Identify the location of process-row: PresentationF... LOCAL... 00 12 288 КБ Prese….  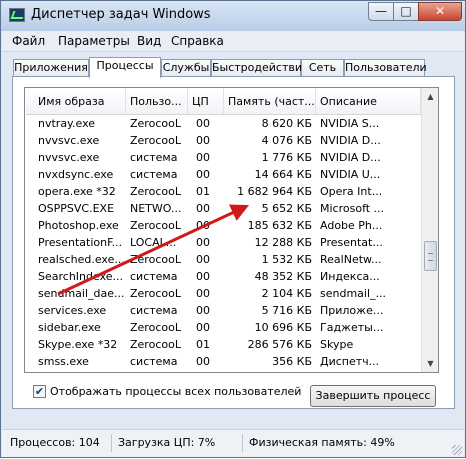
(223, 242).